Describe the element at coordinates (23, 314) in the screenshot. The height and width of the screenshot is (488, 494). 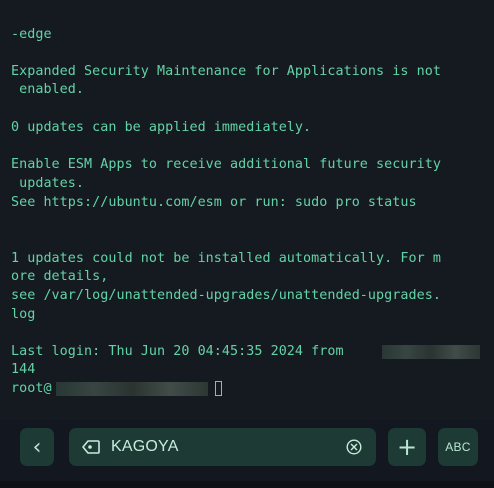
I see `terminal-line: log` at that location.